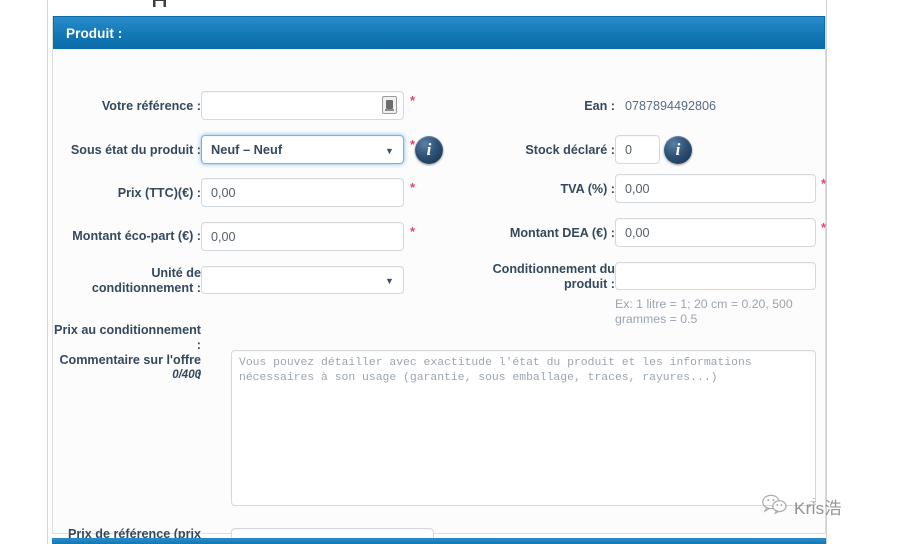  I want to click on required-marker-votre-reference: *, so click(413, 100).